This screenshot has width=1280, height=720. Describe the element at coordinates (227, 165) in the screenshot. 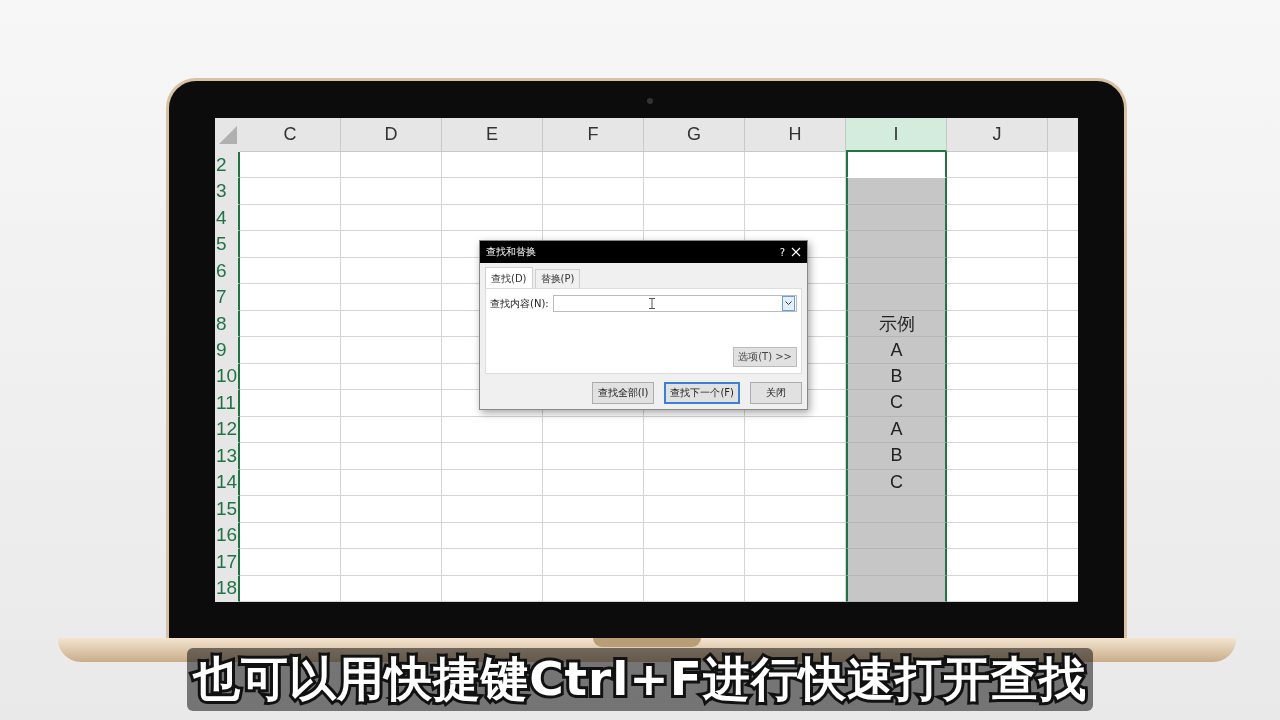

I see `row-header: 2` at that location.